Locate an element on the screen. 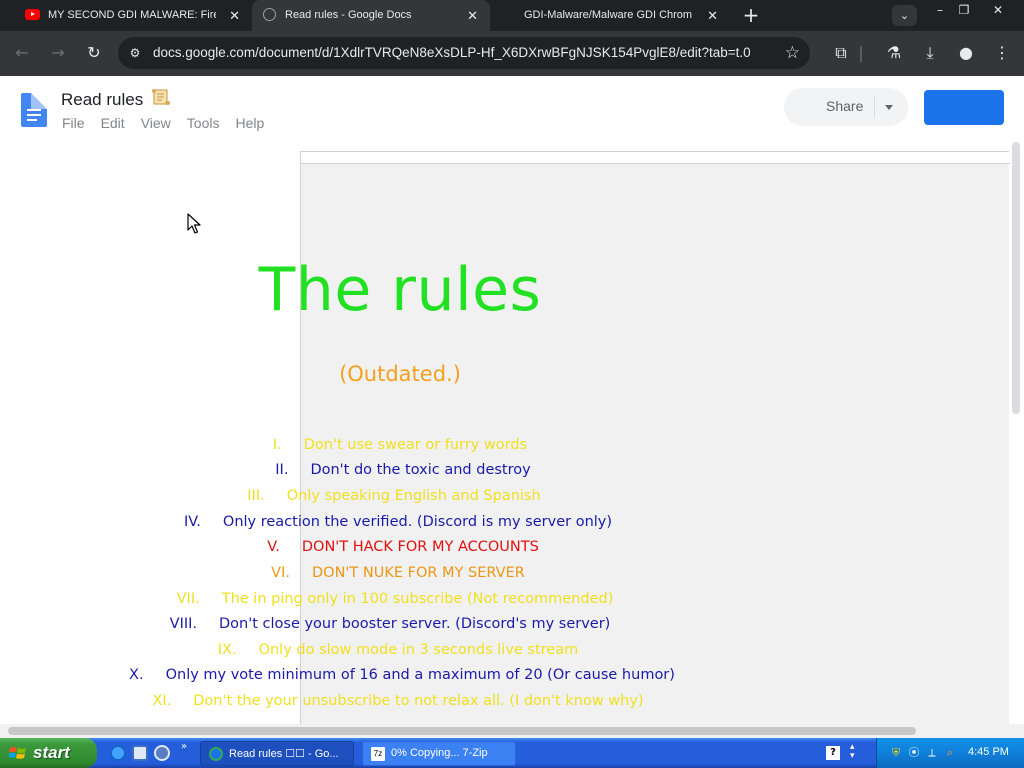 The height and width of the screenshot is (768, 1024). menu-bar: File Edit View Tools Help is located at coordinates (171, 123).